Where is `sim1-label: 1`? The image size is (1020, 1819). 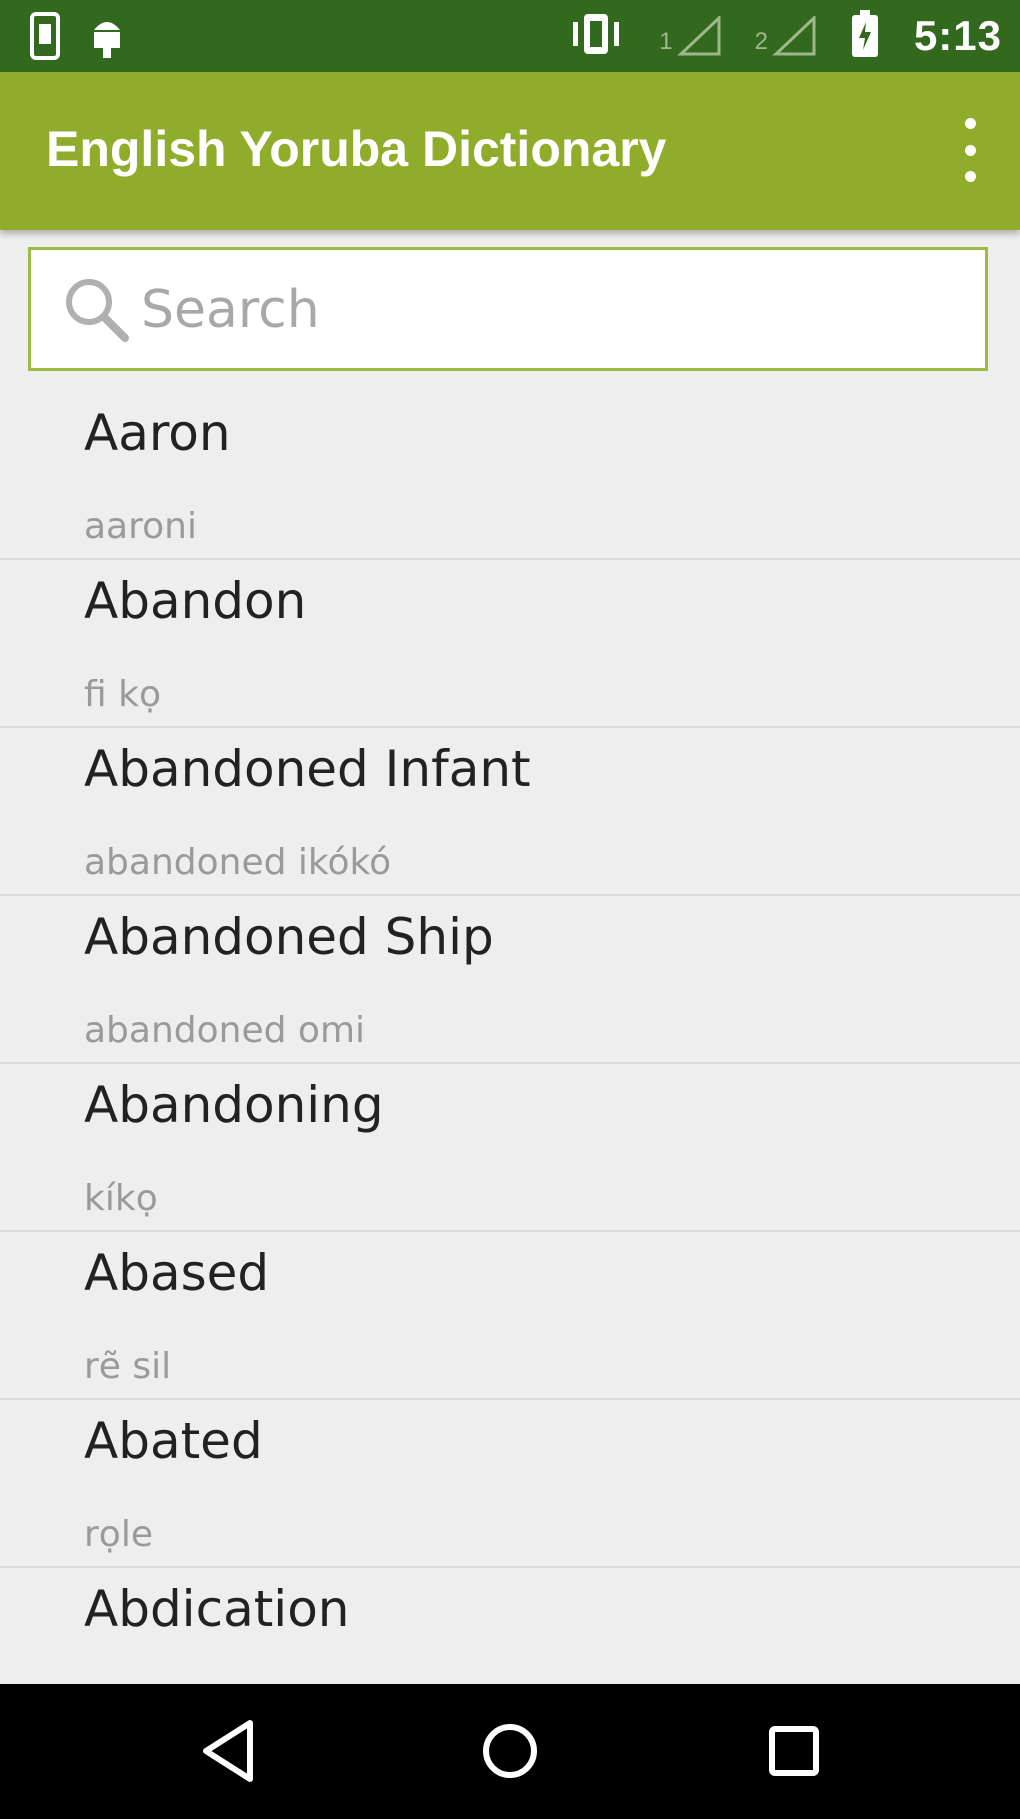
sim1-label: 1 is located at coordinates (666, 41).